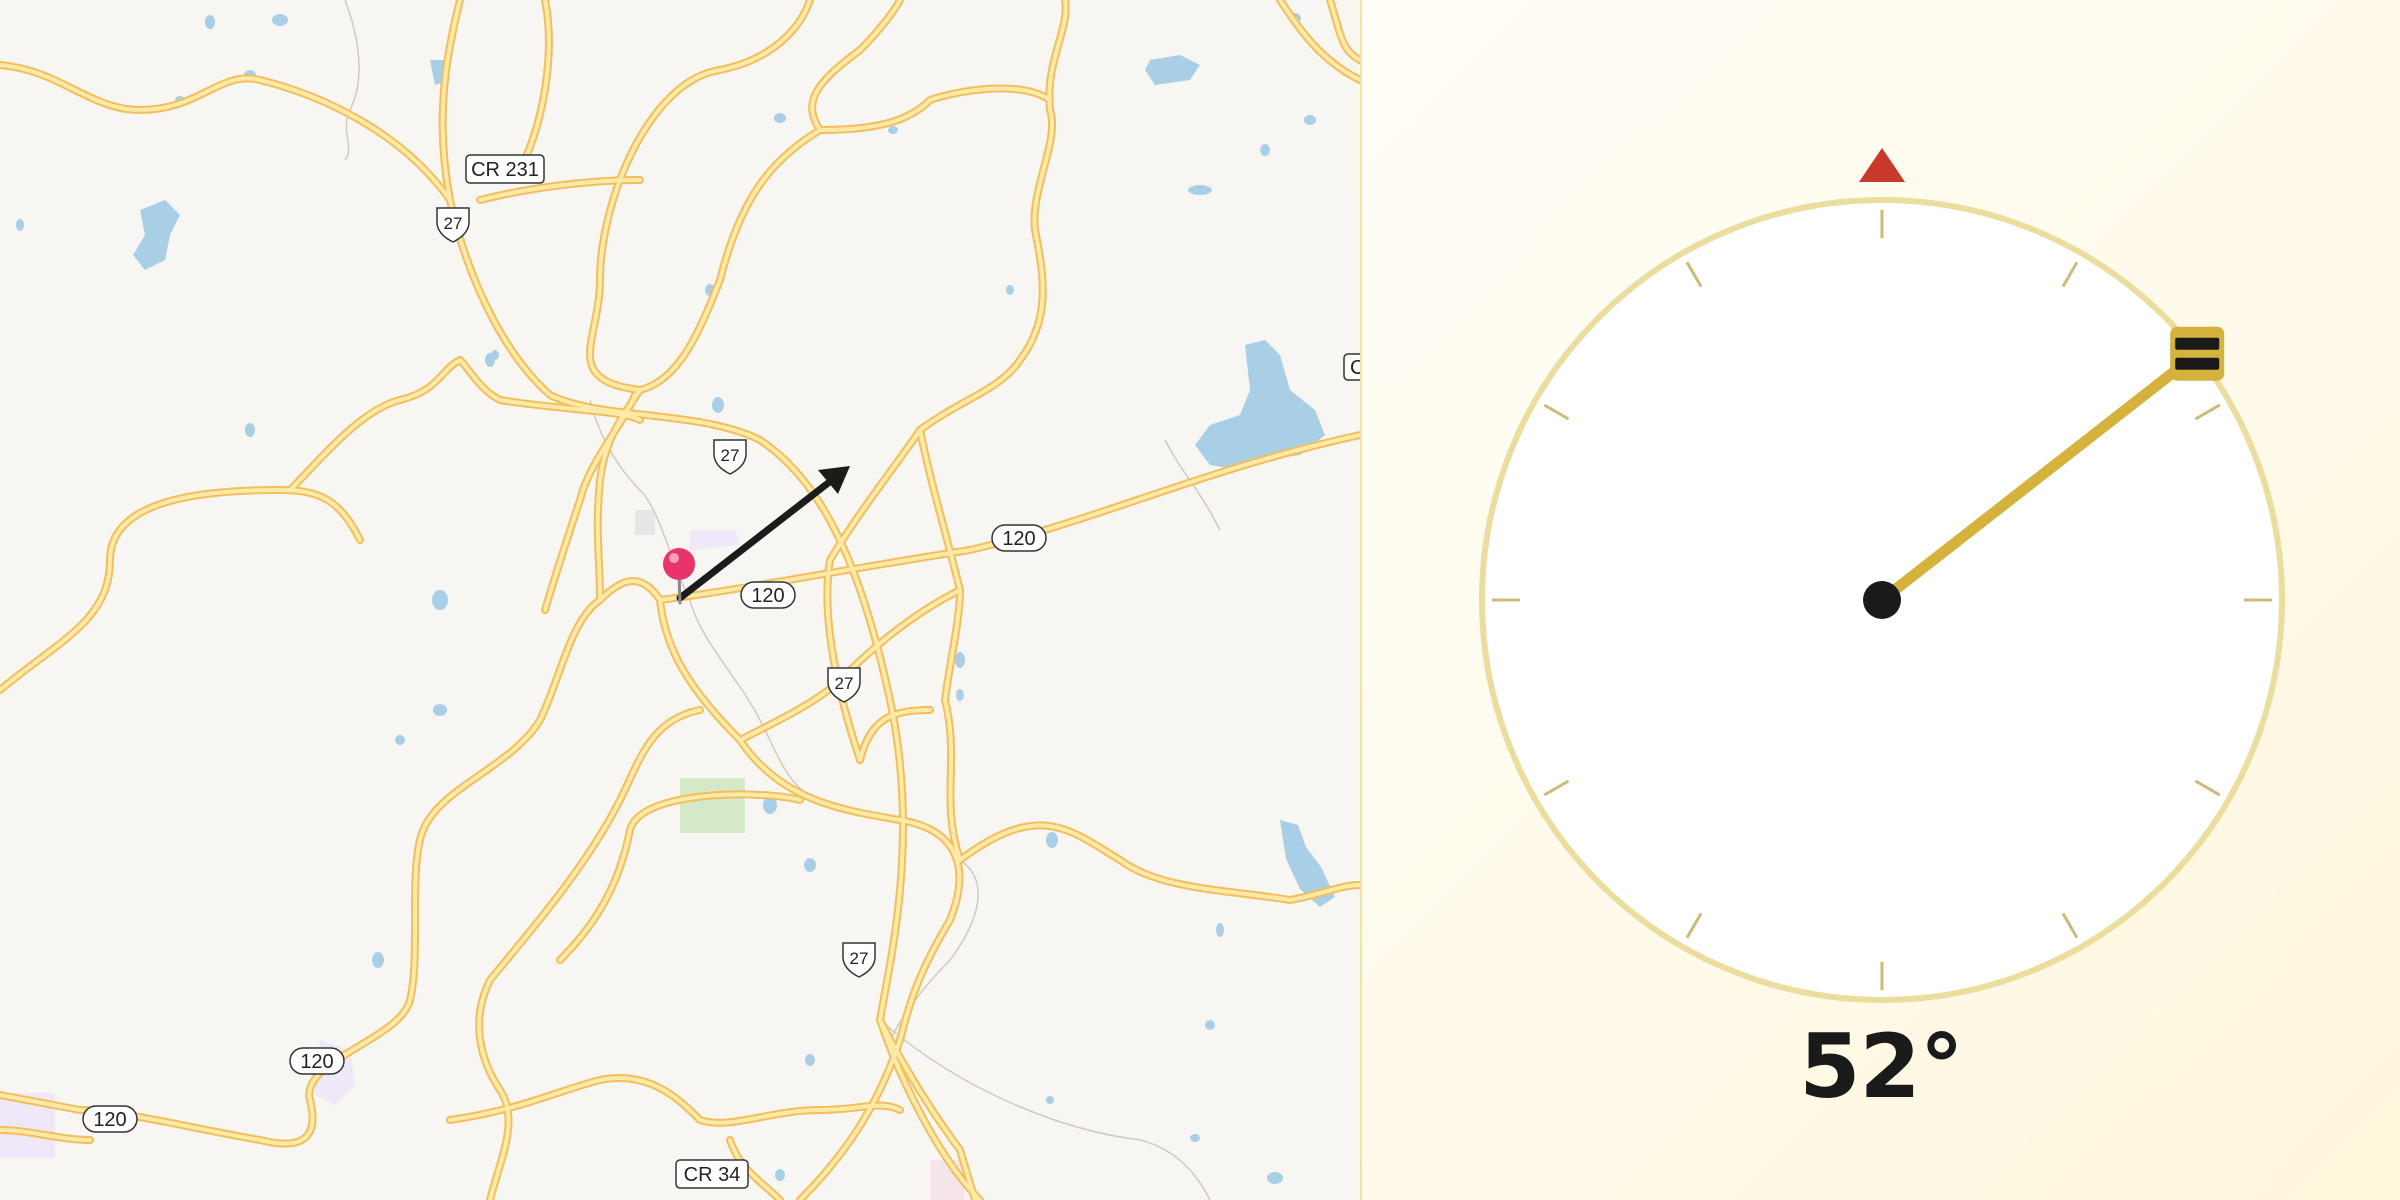  What do you see at coordinates (715, 540) in the screenshot?
I see `landuse-area` at bounding box center [715, 540].